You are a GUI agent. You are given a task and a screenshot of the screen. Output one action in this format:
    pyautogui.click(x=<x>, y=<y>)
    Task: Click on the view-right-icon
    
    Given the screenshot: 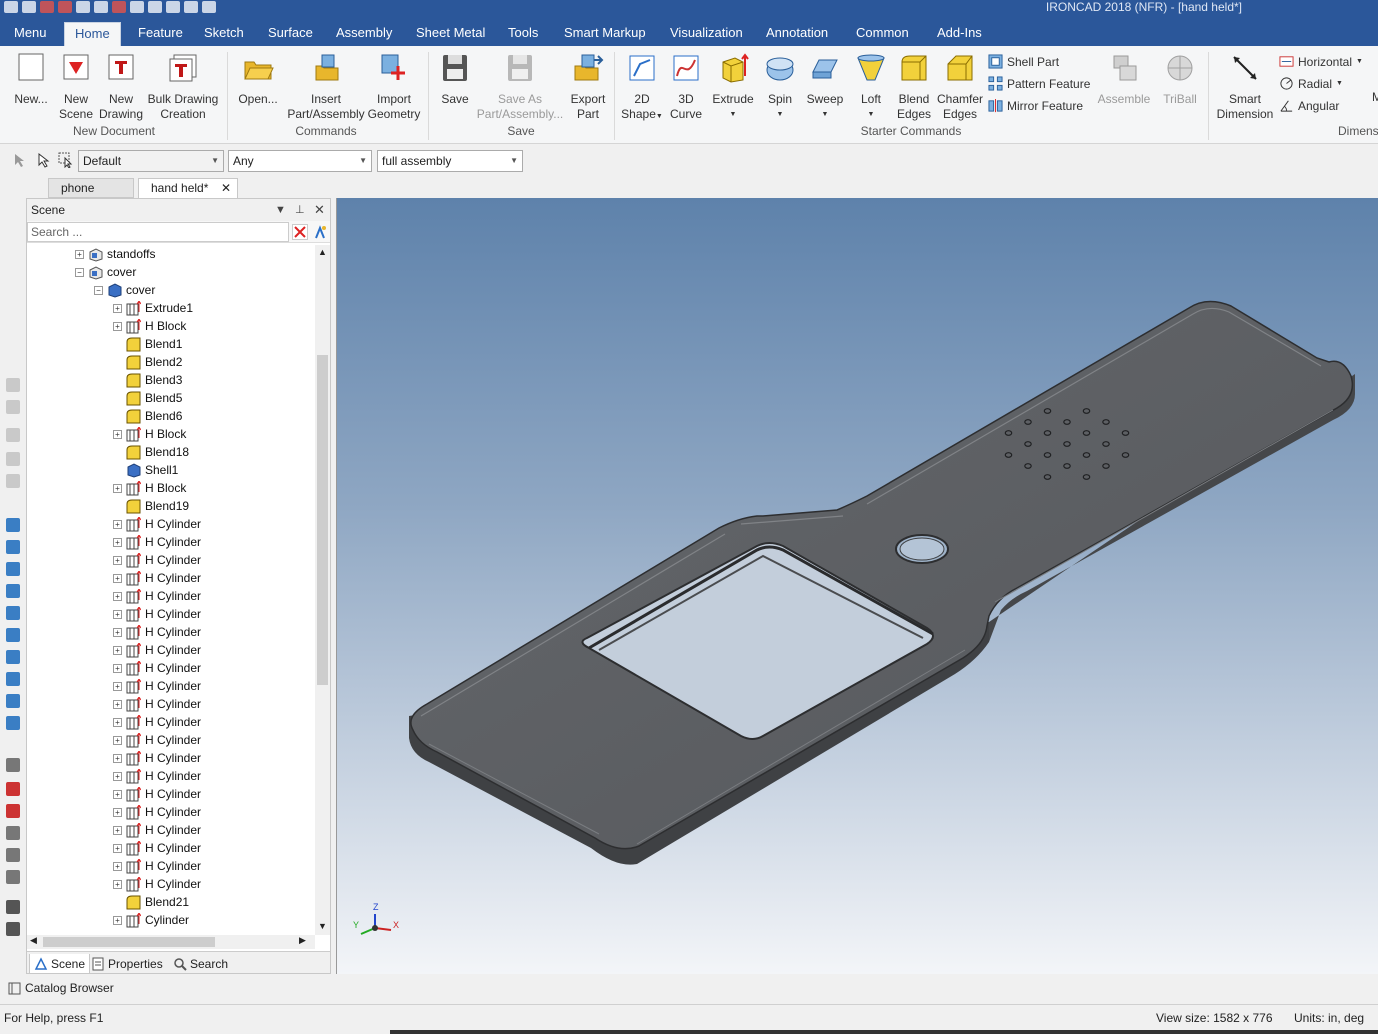 What is the action you would take?
    pyautogui.click(x=13, y=591)
    